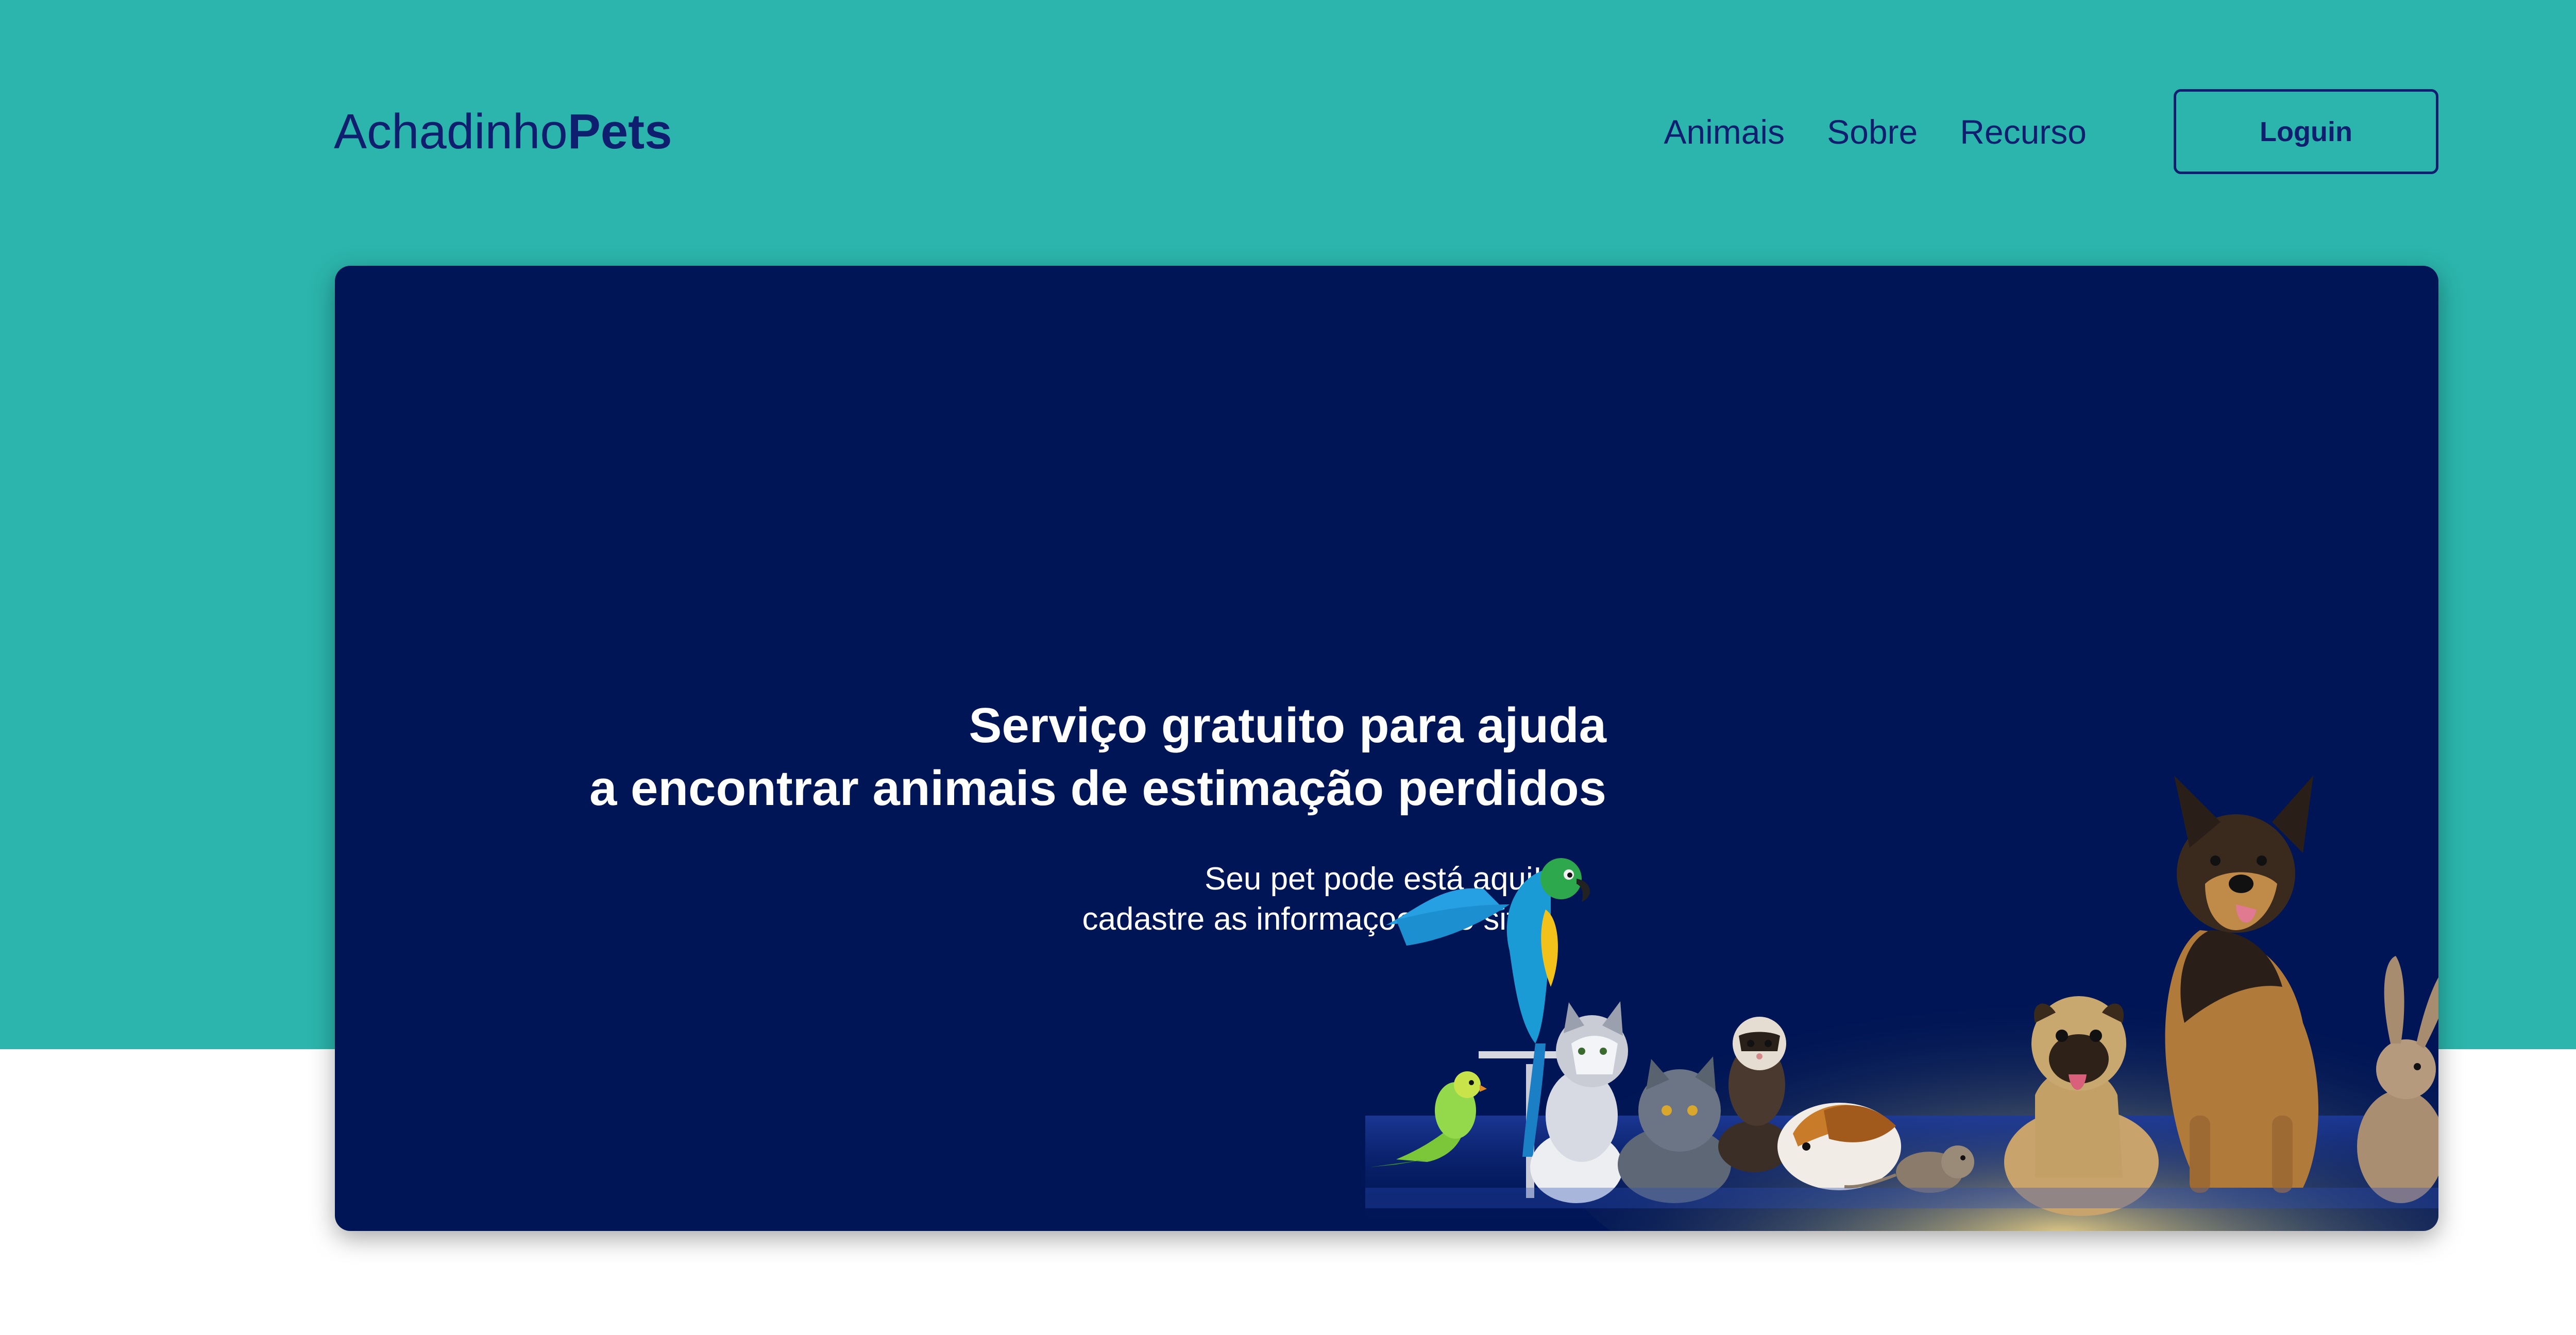  I want to click on main-nav: Animais Sobre Recurso, so click(1875, 132).